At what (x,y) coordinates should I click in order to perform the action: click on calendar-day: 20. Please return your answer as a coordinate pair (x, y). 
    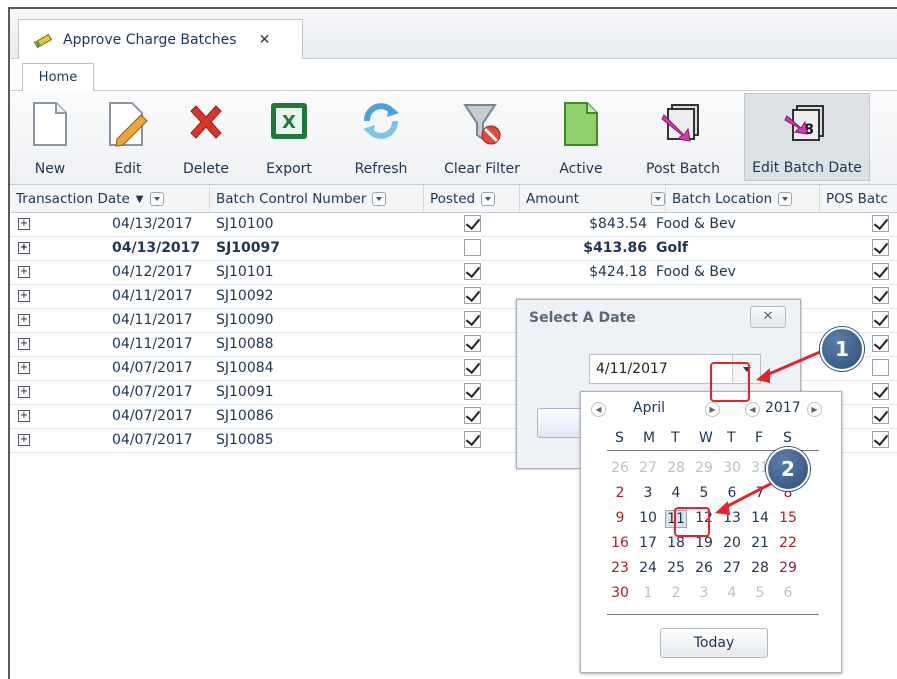
    Looking at the image, I should click on (732, 543).